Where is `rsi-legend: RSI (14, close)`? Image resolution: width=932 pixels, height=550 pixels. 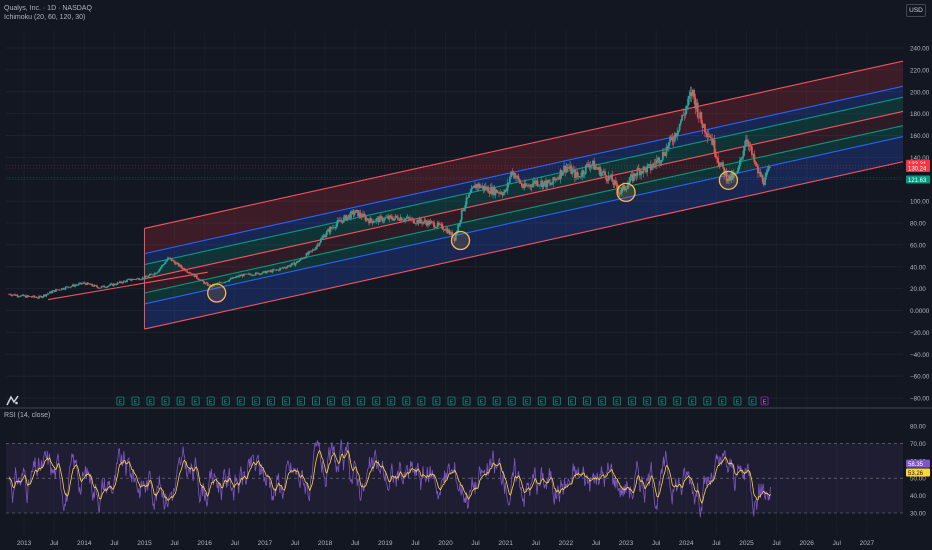
rsi-legend: RSI (14, close) is located at coordinates (27, 415).